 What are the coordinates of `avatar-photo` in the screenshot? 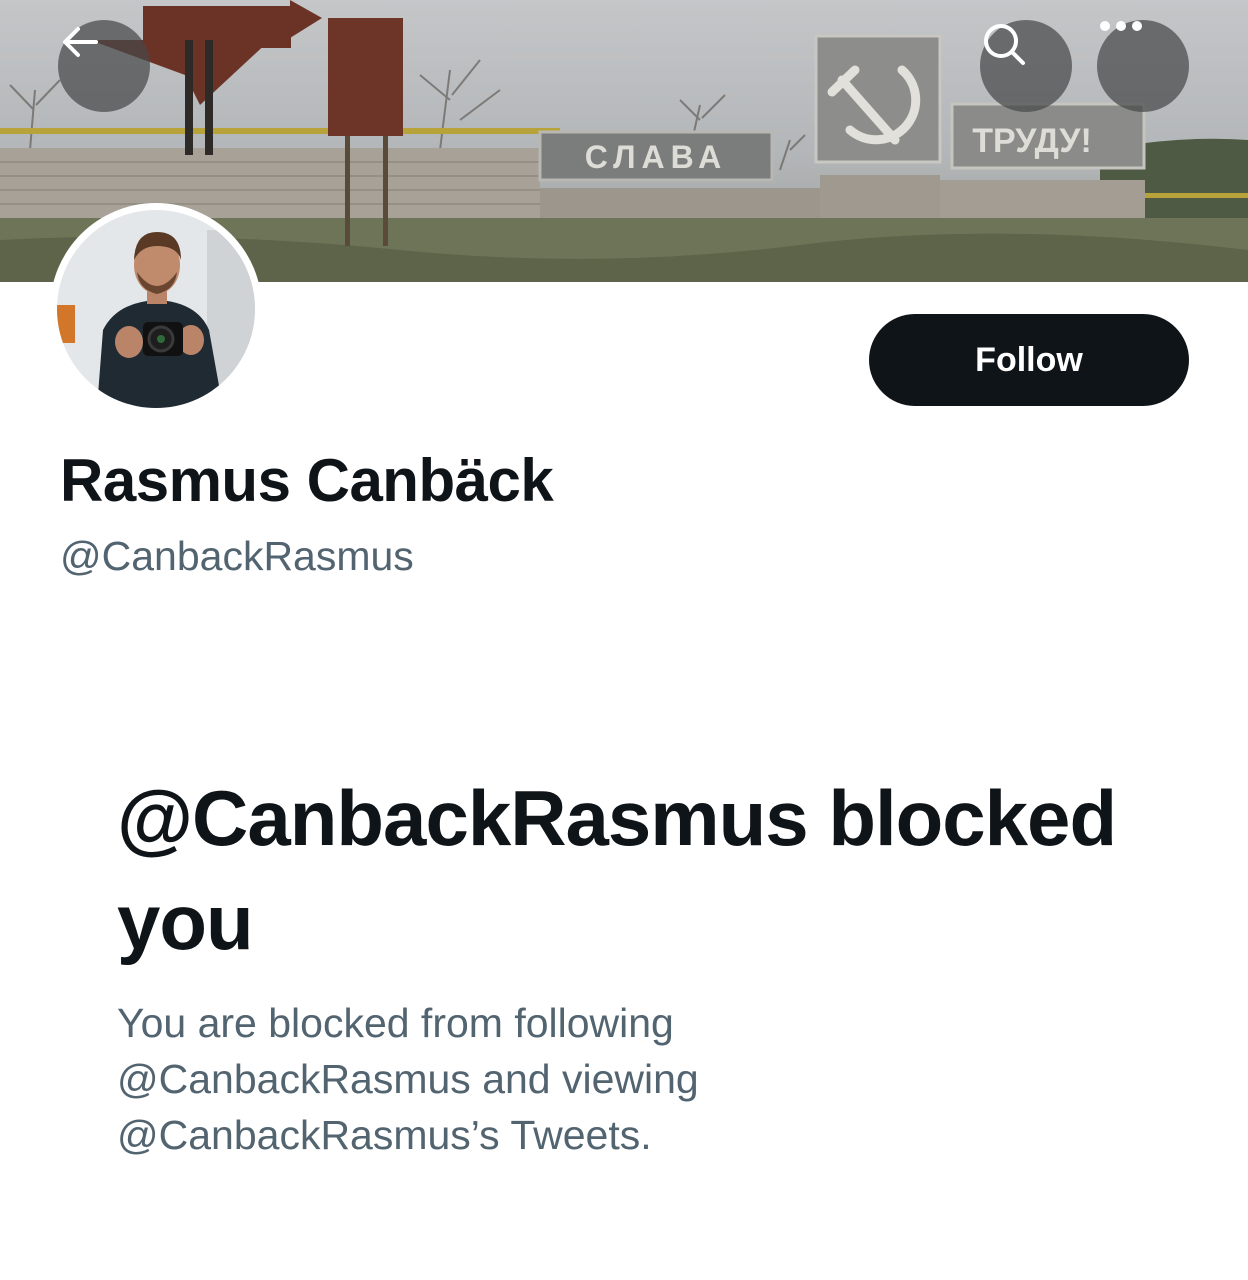 It's located at (156, 309).